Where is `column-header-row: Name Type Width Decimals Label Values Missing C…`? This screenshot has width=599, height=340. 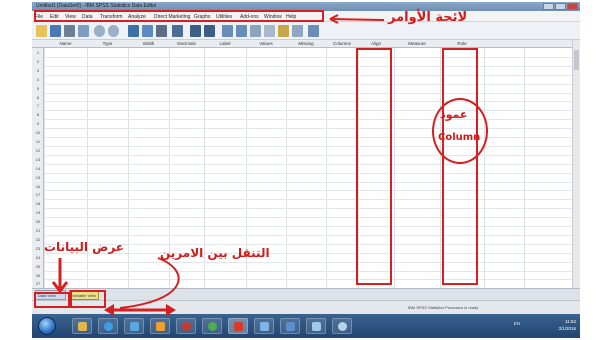 column-header-row: Name Type Width Decimals Label Values Missing C… is located at coordinates (302, 44).